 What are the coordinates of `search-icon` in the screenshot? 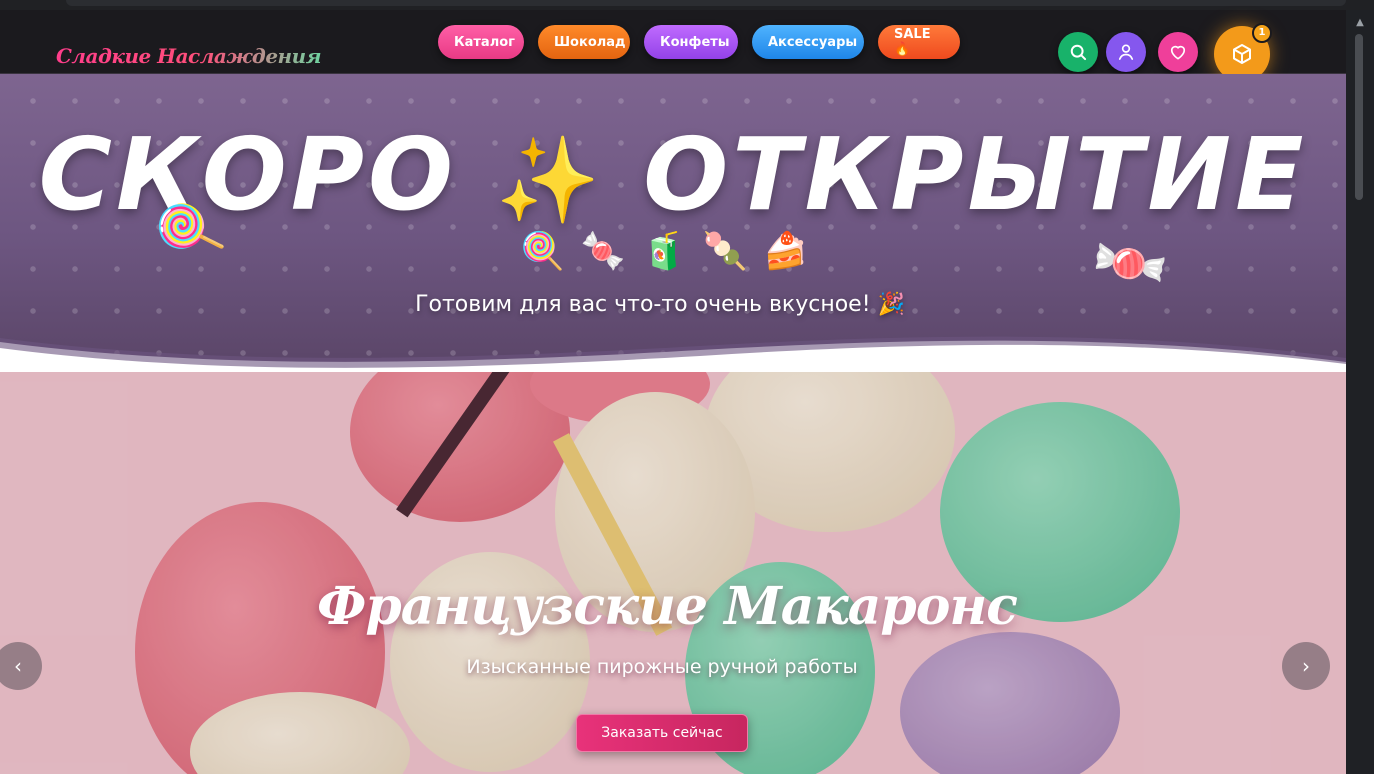 It's located at (1078, 52).